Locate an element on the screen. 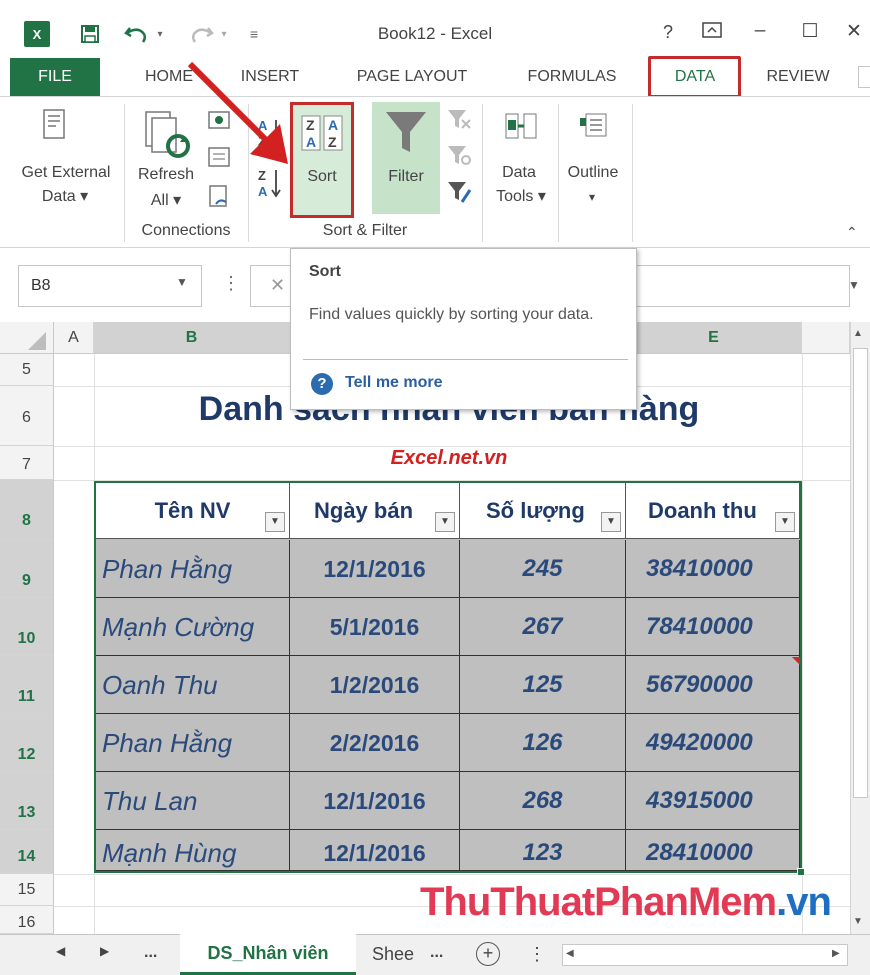 This screenshot has width=870, height=975. edit-links-icon is located at coordinates (219, 197).